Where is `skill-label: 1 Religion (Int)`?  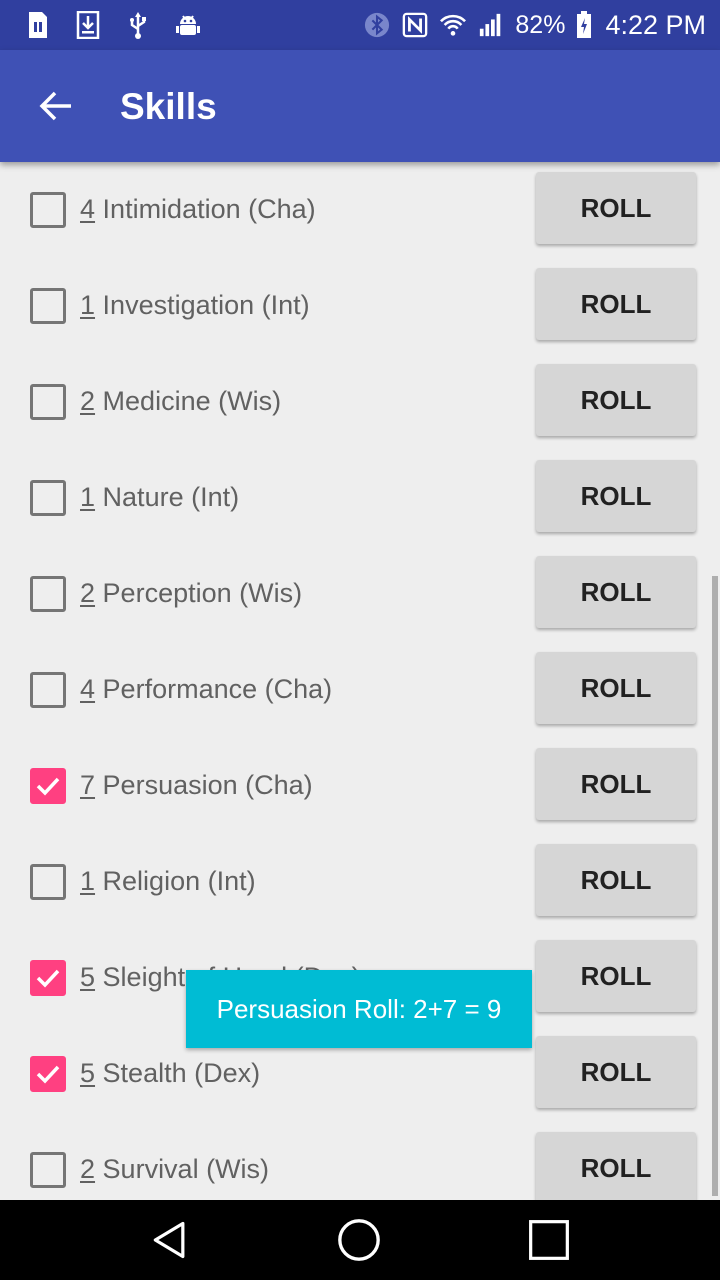 skill-label: 1 Religion (Int) is located at coordinates (168, 881).